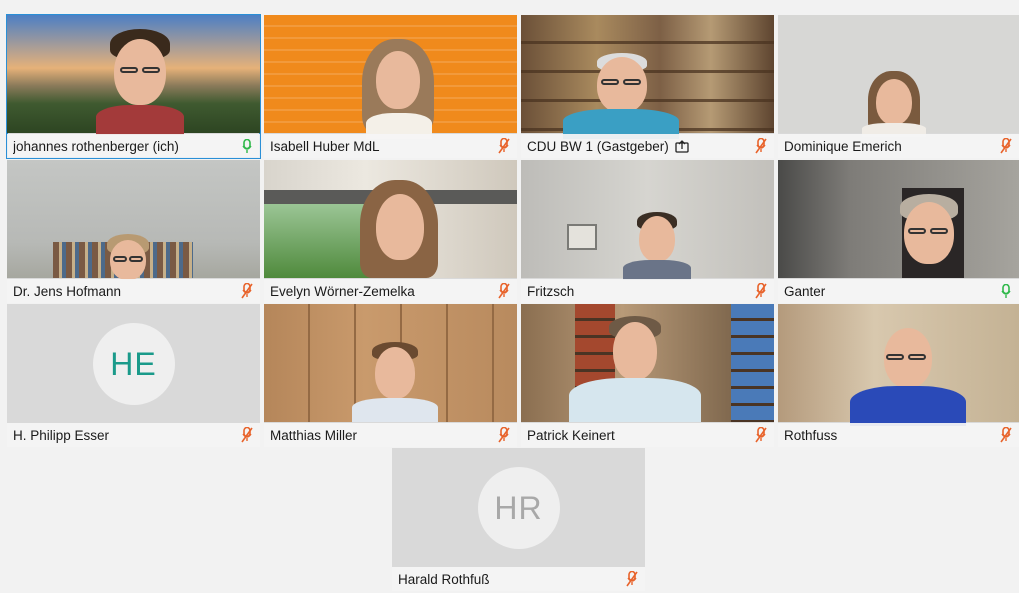  I want to click on participant-name: johannes rothenberger (ich), so click(96, 146).